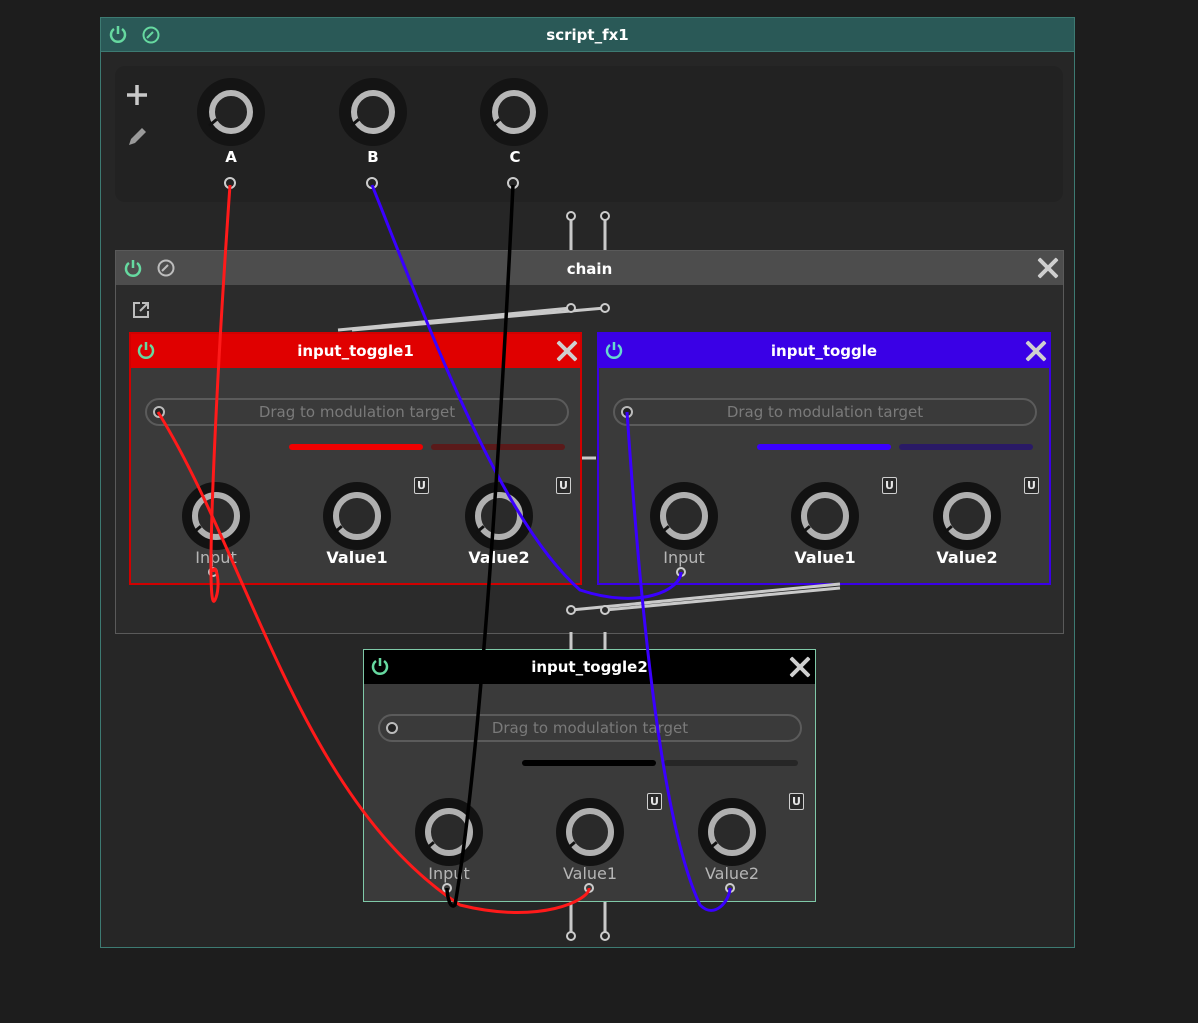 The image size is (1198, 1023). What do you see at coordinates (480, 546) in the screenshot?
I see `cable-c-to-toggle2-input` at bounding box center [480, 546].